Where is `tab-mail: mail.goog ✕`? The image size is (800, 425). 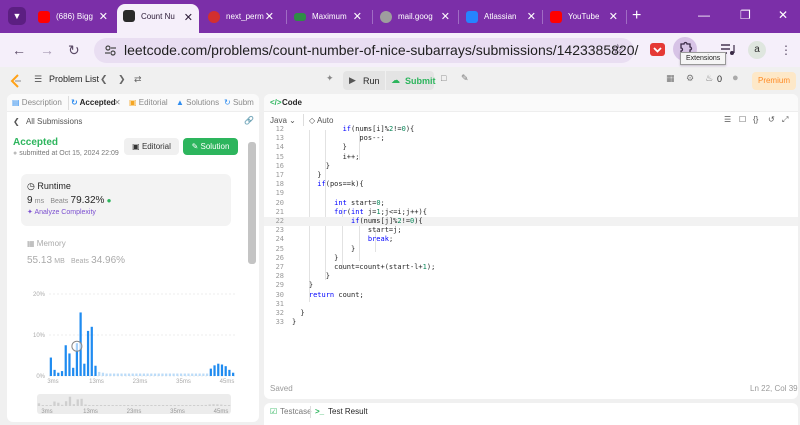
tab-mail: mail.goog ✕ is located at coordinates (415, 17).